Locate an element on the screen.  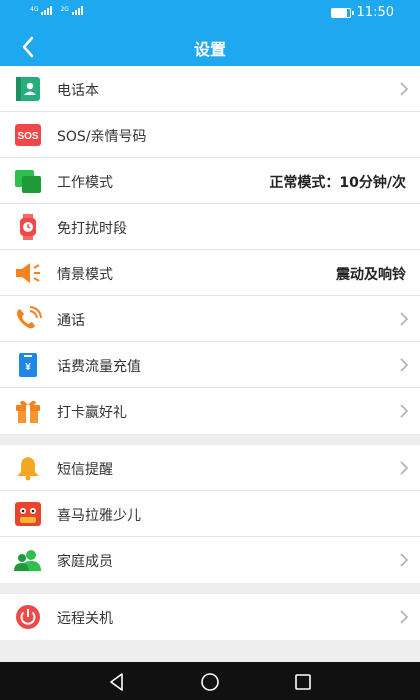
nav-home-icon is located at coordinates (210, 682).